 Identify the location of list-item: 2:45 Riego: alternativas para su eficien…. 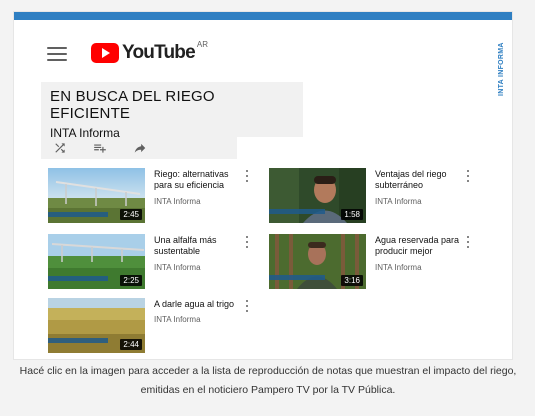
(153, 197).